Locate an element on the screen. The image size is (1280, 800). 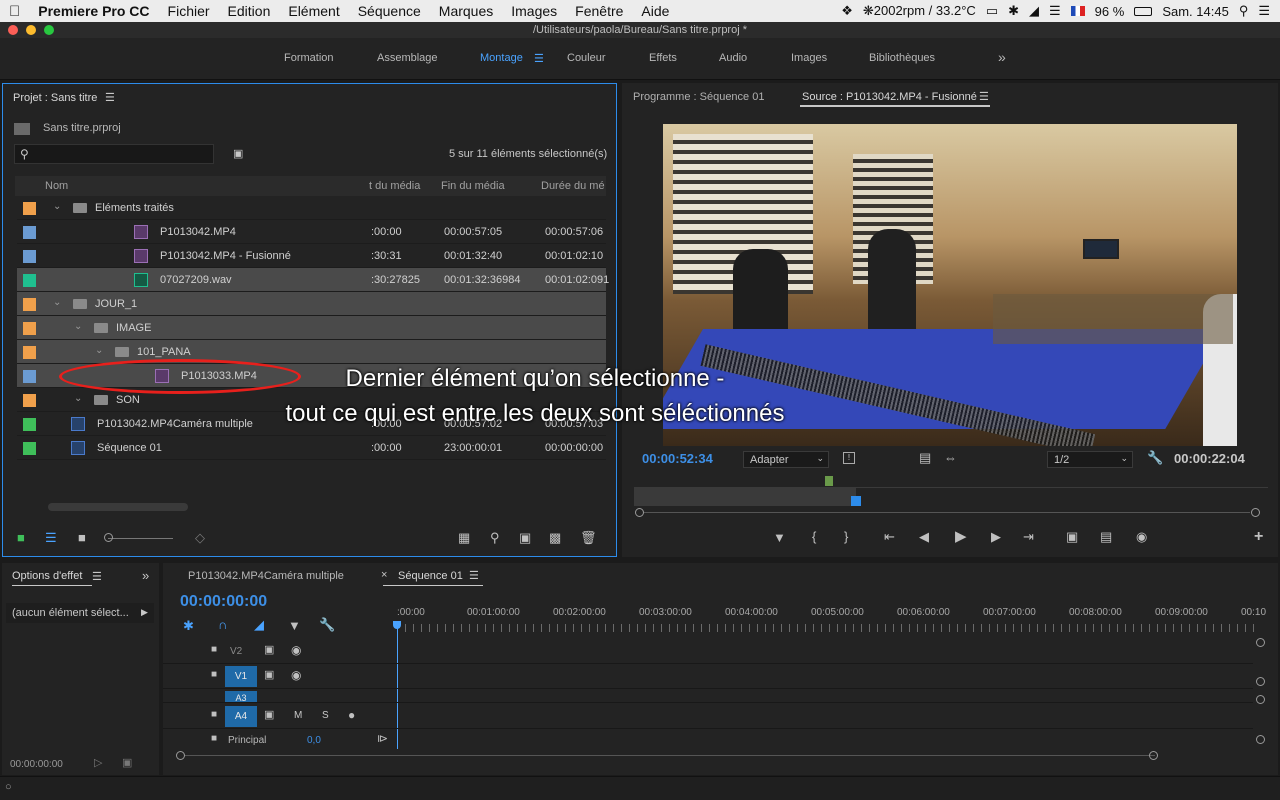
add-button-icon: + is located at coordinates (1258, 537).